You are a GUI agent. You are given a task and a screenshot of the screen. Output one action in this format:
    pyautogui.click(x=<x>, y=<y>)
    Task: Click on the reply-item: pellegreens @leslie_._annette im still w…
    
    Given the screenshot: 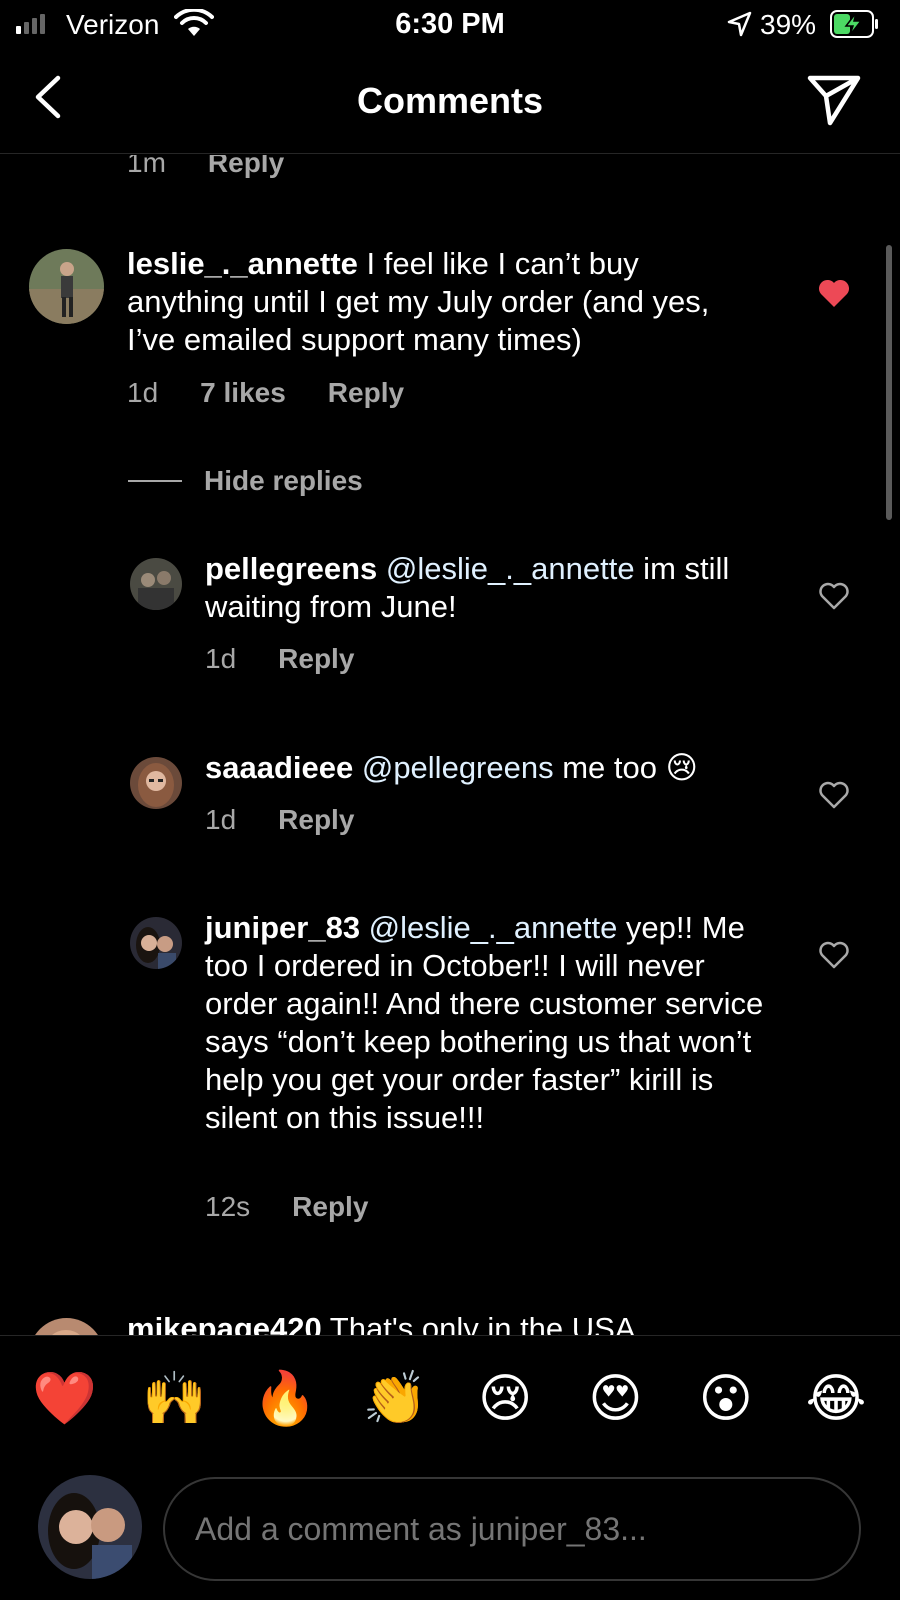 What is the action you would take?
    pyautogui.click(x=450, y=625)
    